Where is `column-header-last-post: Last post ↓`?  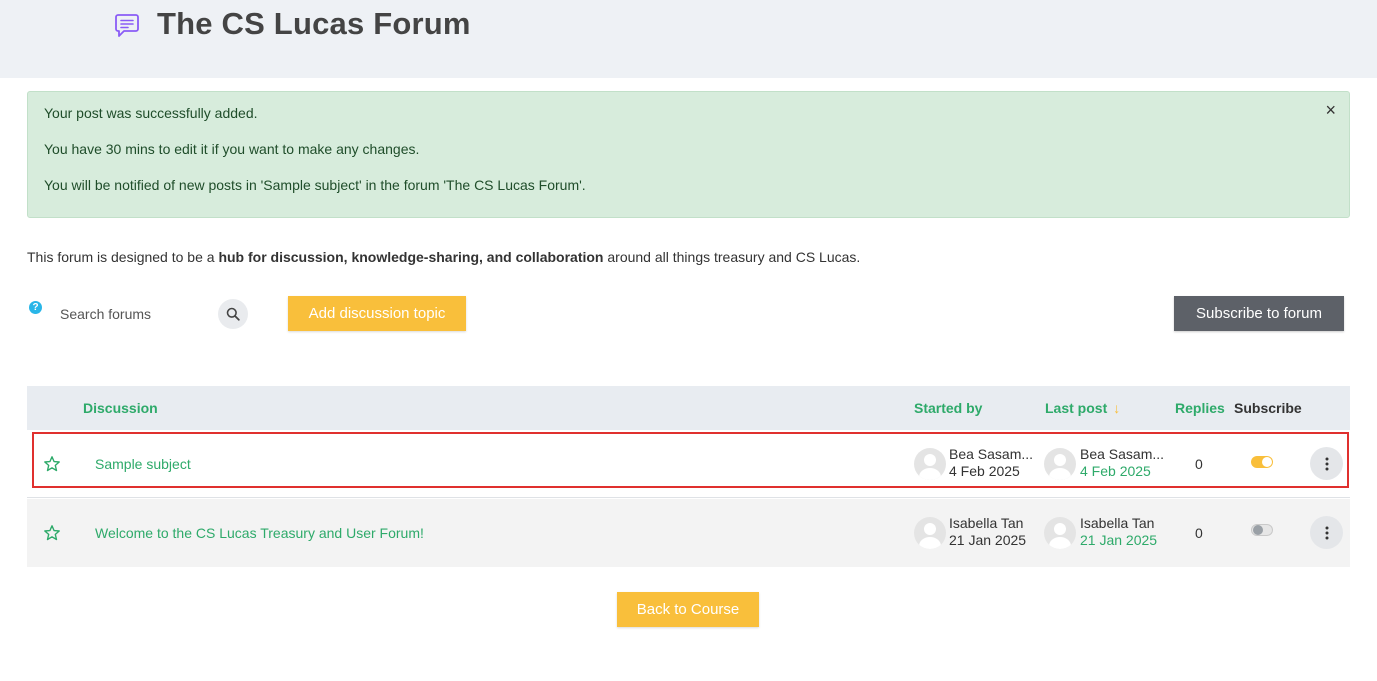
column-header-last-post: Last post ↓ is located at coordinates (1082, 408).